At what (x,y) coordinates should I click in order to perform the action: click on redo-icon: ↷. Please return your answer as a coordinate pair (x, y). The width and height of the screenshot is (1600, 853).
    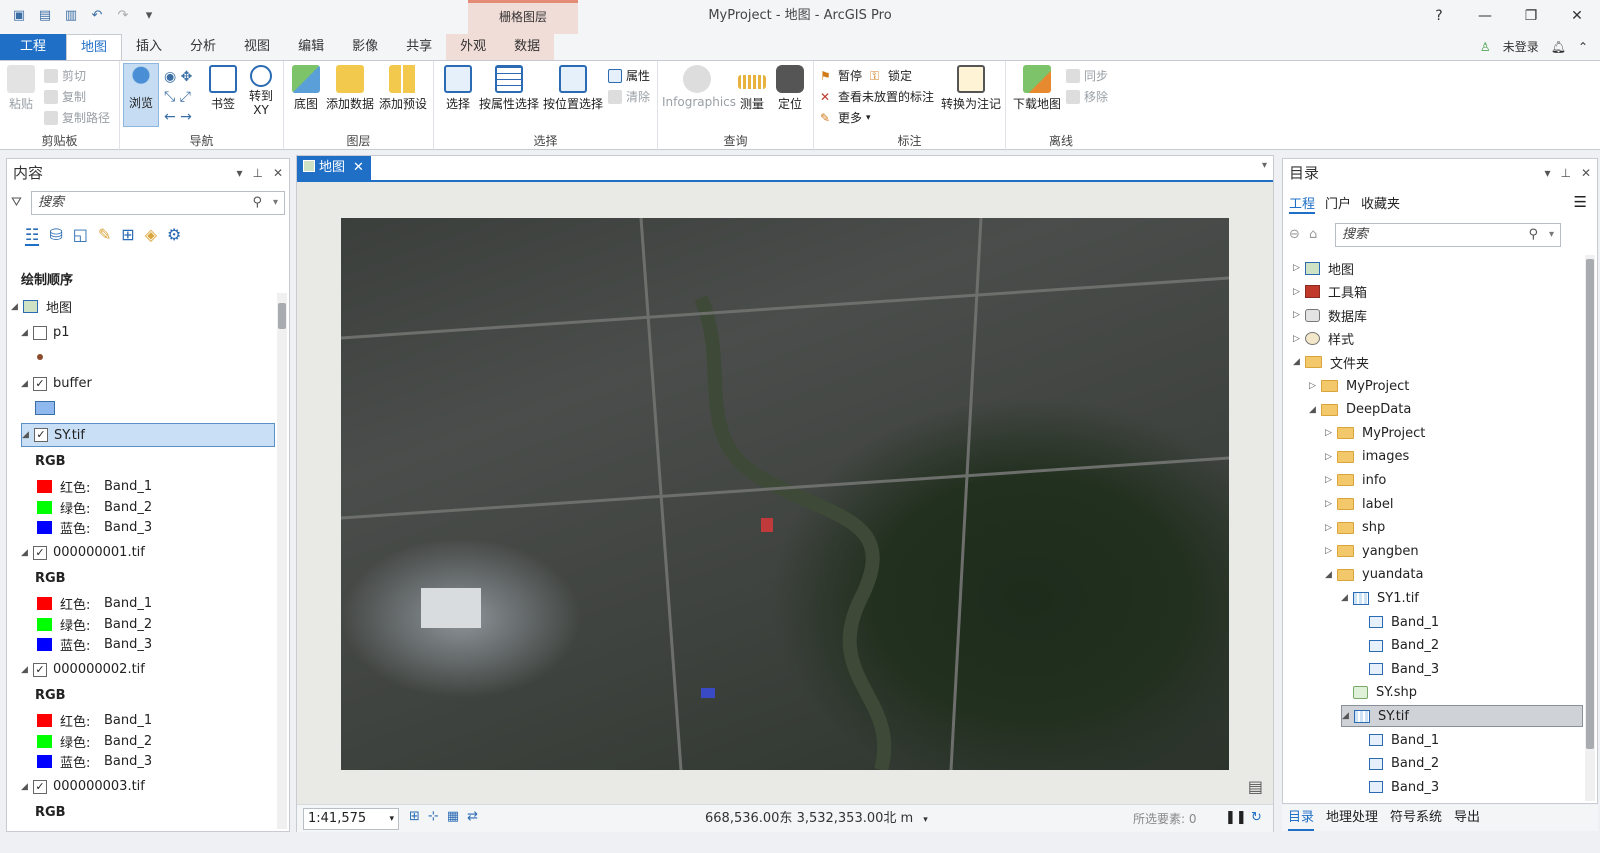
    Looking at the image, I should click on (123, 16).